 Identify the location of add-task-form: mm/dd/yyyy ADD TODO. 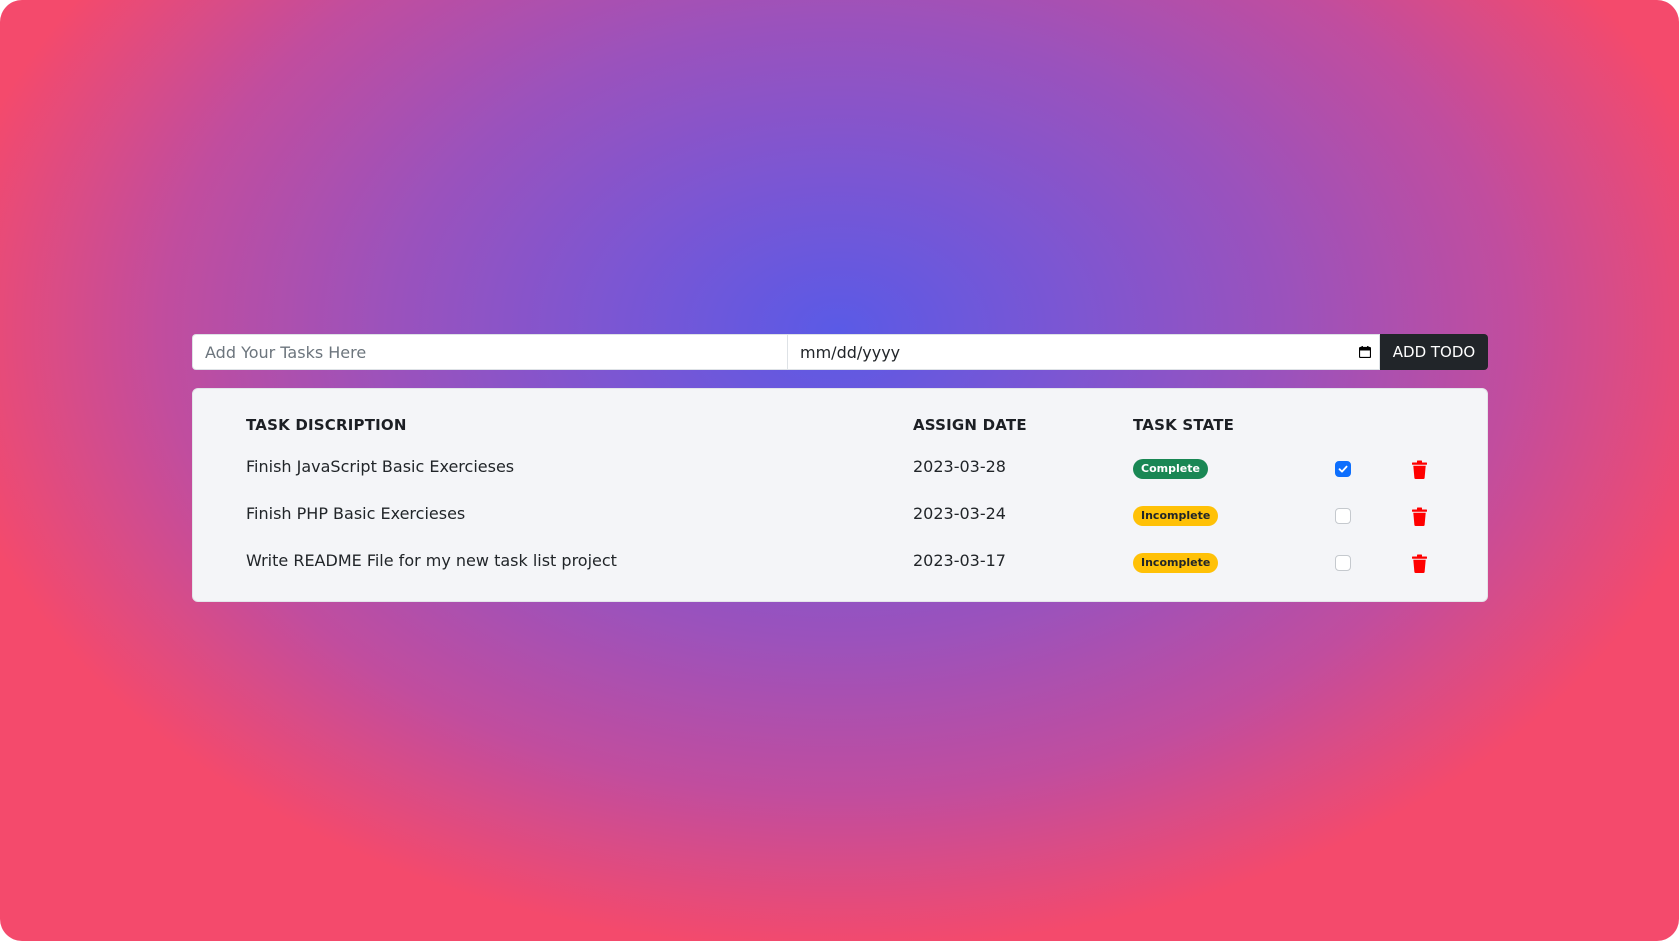
(840, 352).